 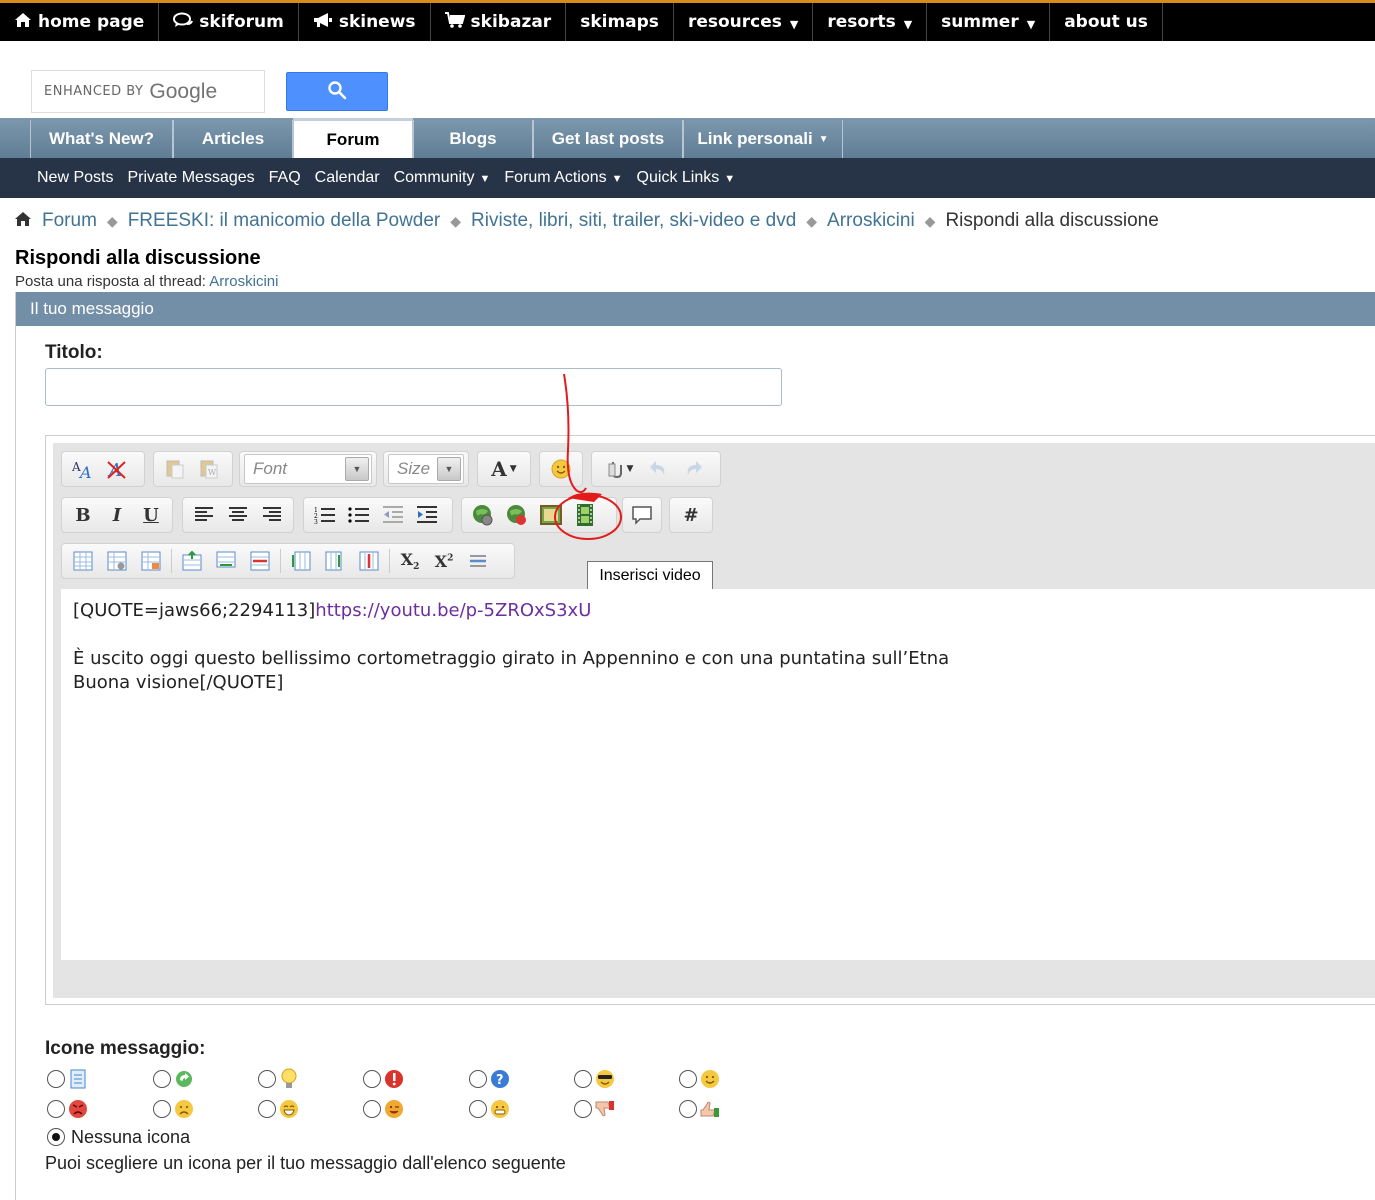 I want to click on align-left-icon, so click(x=204, y=515).